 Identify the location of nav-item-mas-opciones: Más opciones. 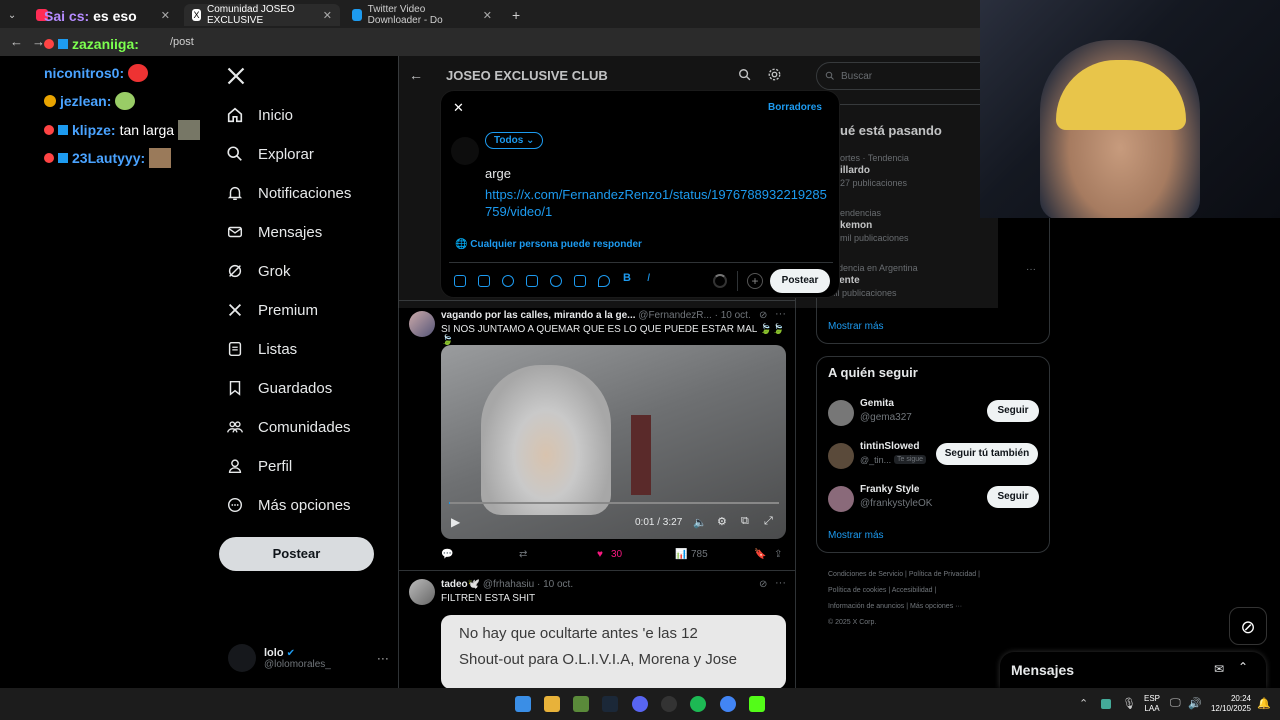
(288, 505).